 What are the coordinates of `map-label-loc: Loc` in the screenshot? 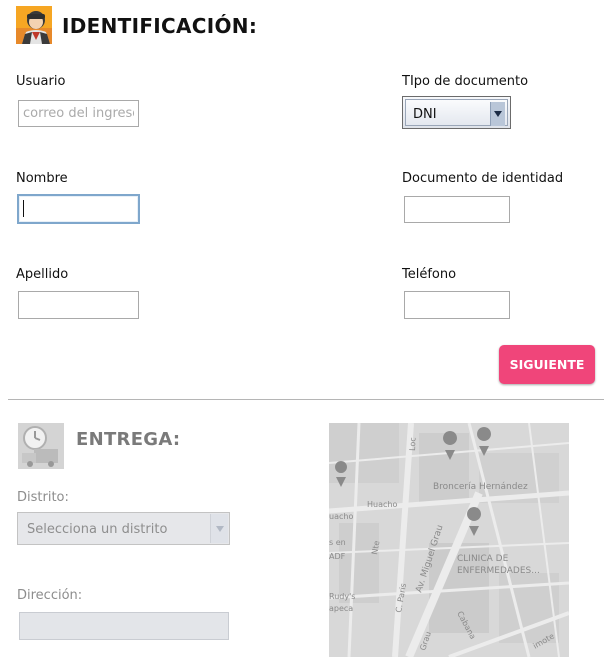 It's located at (412, 444).